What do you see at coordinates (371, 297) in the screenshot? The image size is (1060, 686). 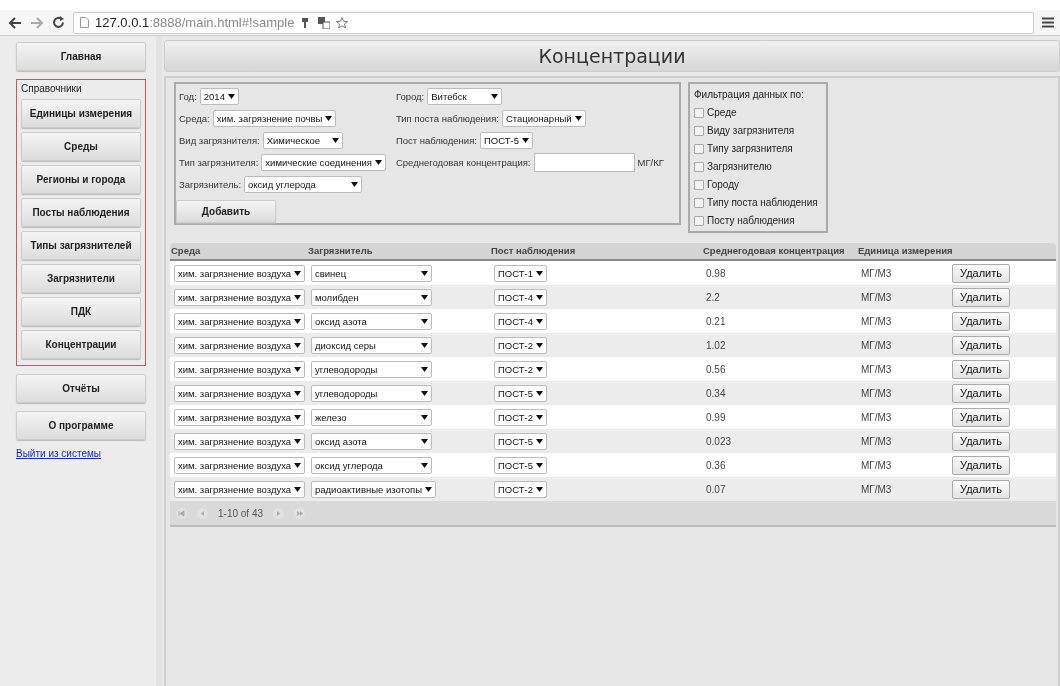 I see `dropdown: молибден` at bounding box center [371, 297].